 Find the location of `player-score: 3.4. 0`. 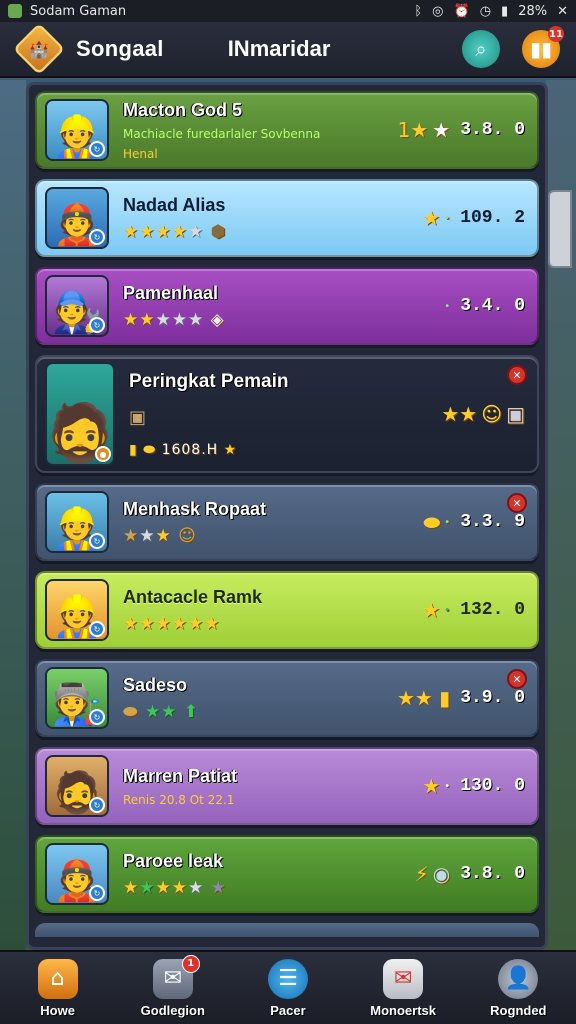

player-score: 3.4. 0 is located at coordinates (492, 306).